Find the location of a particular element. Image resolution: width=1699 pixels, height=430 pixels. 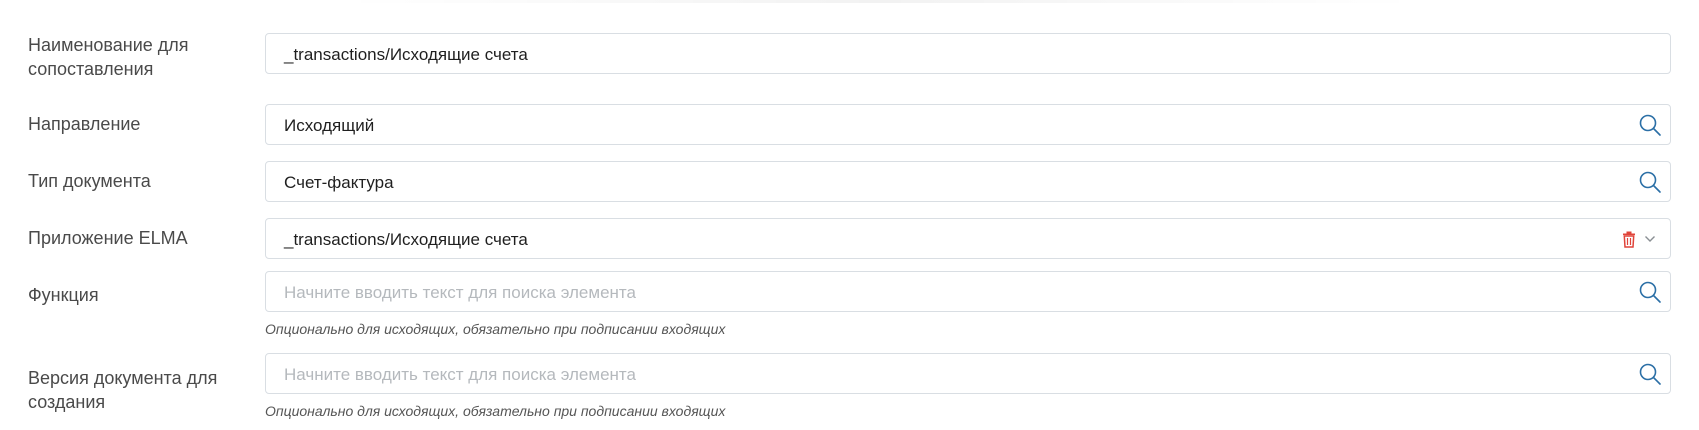

chevron-down-icon is located at coordinates (1650, 239).